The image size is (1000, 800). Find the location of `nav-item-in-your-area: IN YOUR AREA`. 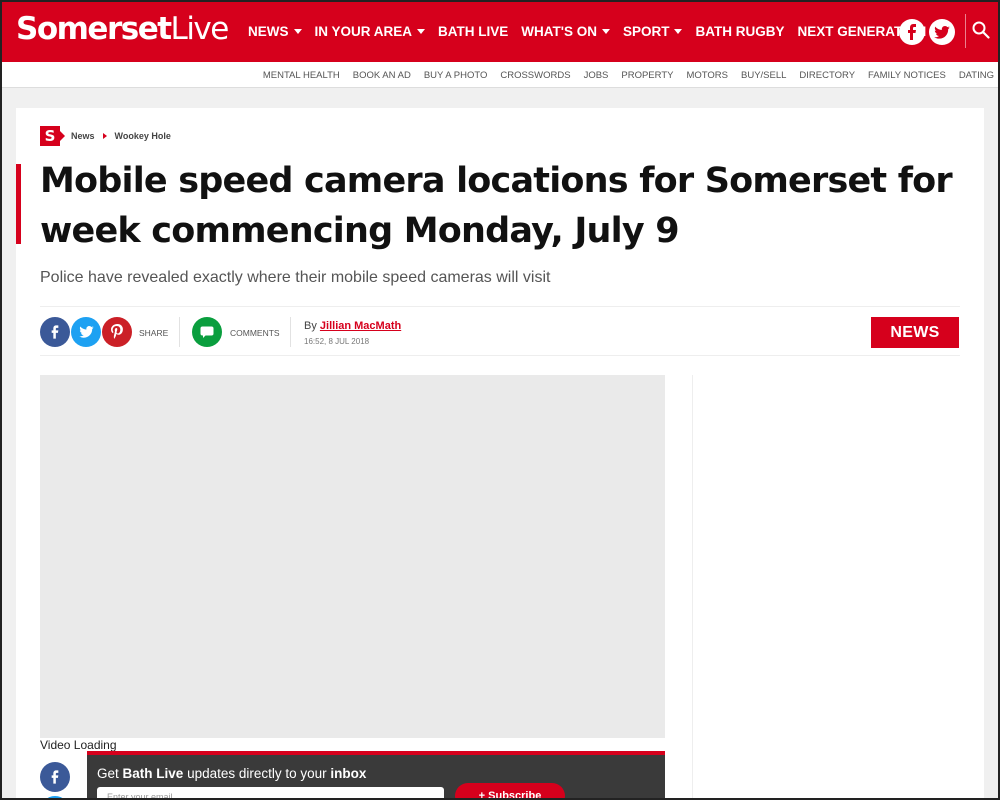

nav-item-in-your-area: IN YOUR AREA is located at coordinates (370, 31).